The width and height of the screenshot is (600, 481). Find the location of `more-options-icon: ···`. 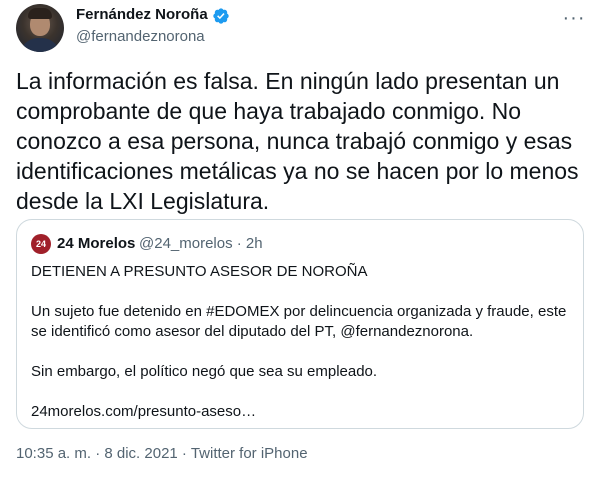

more-options-icon: ··· is located at coordinates (574, 18).